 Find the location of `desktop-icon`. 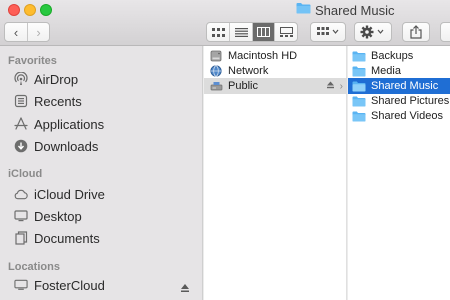

desktop-icon is located at coordinates (21, 216).